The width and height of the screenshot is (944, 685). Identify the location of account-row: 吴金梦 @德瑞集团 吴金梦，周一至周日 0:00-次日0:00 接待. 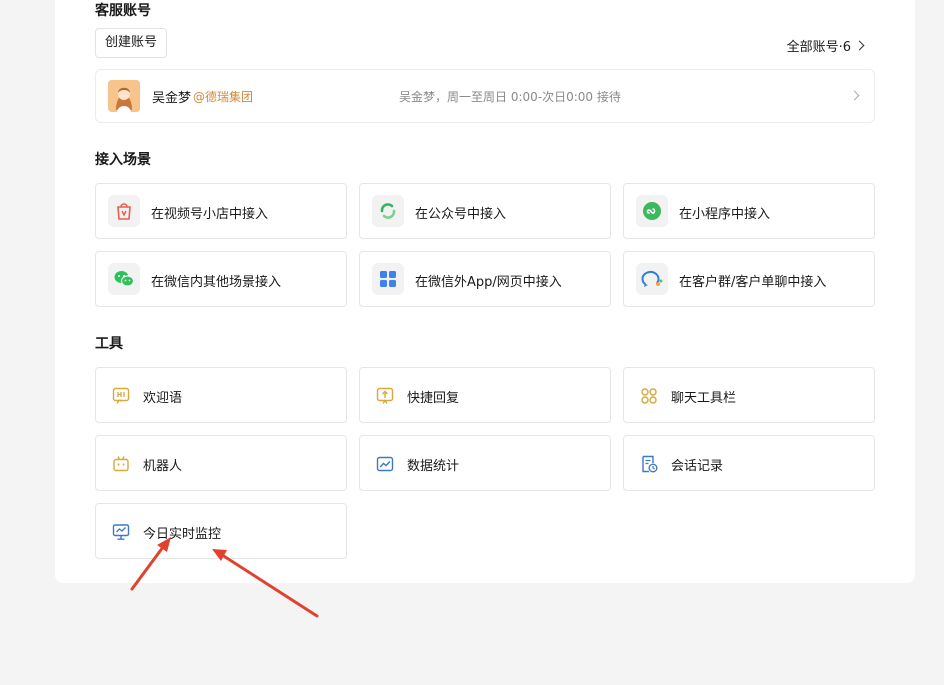
(485, 96).